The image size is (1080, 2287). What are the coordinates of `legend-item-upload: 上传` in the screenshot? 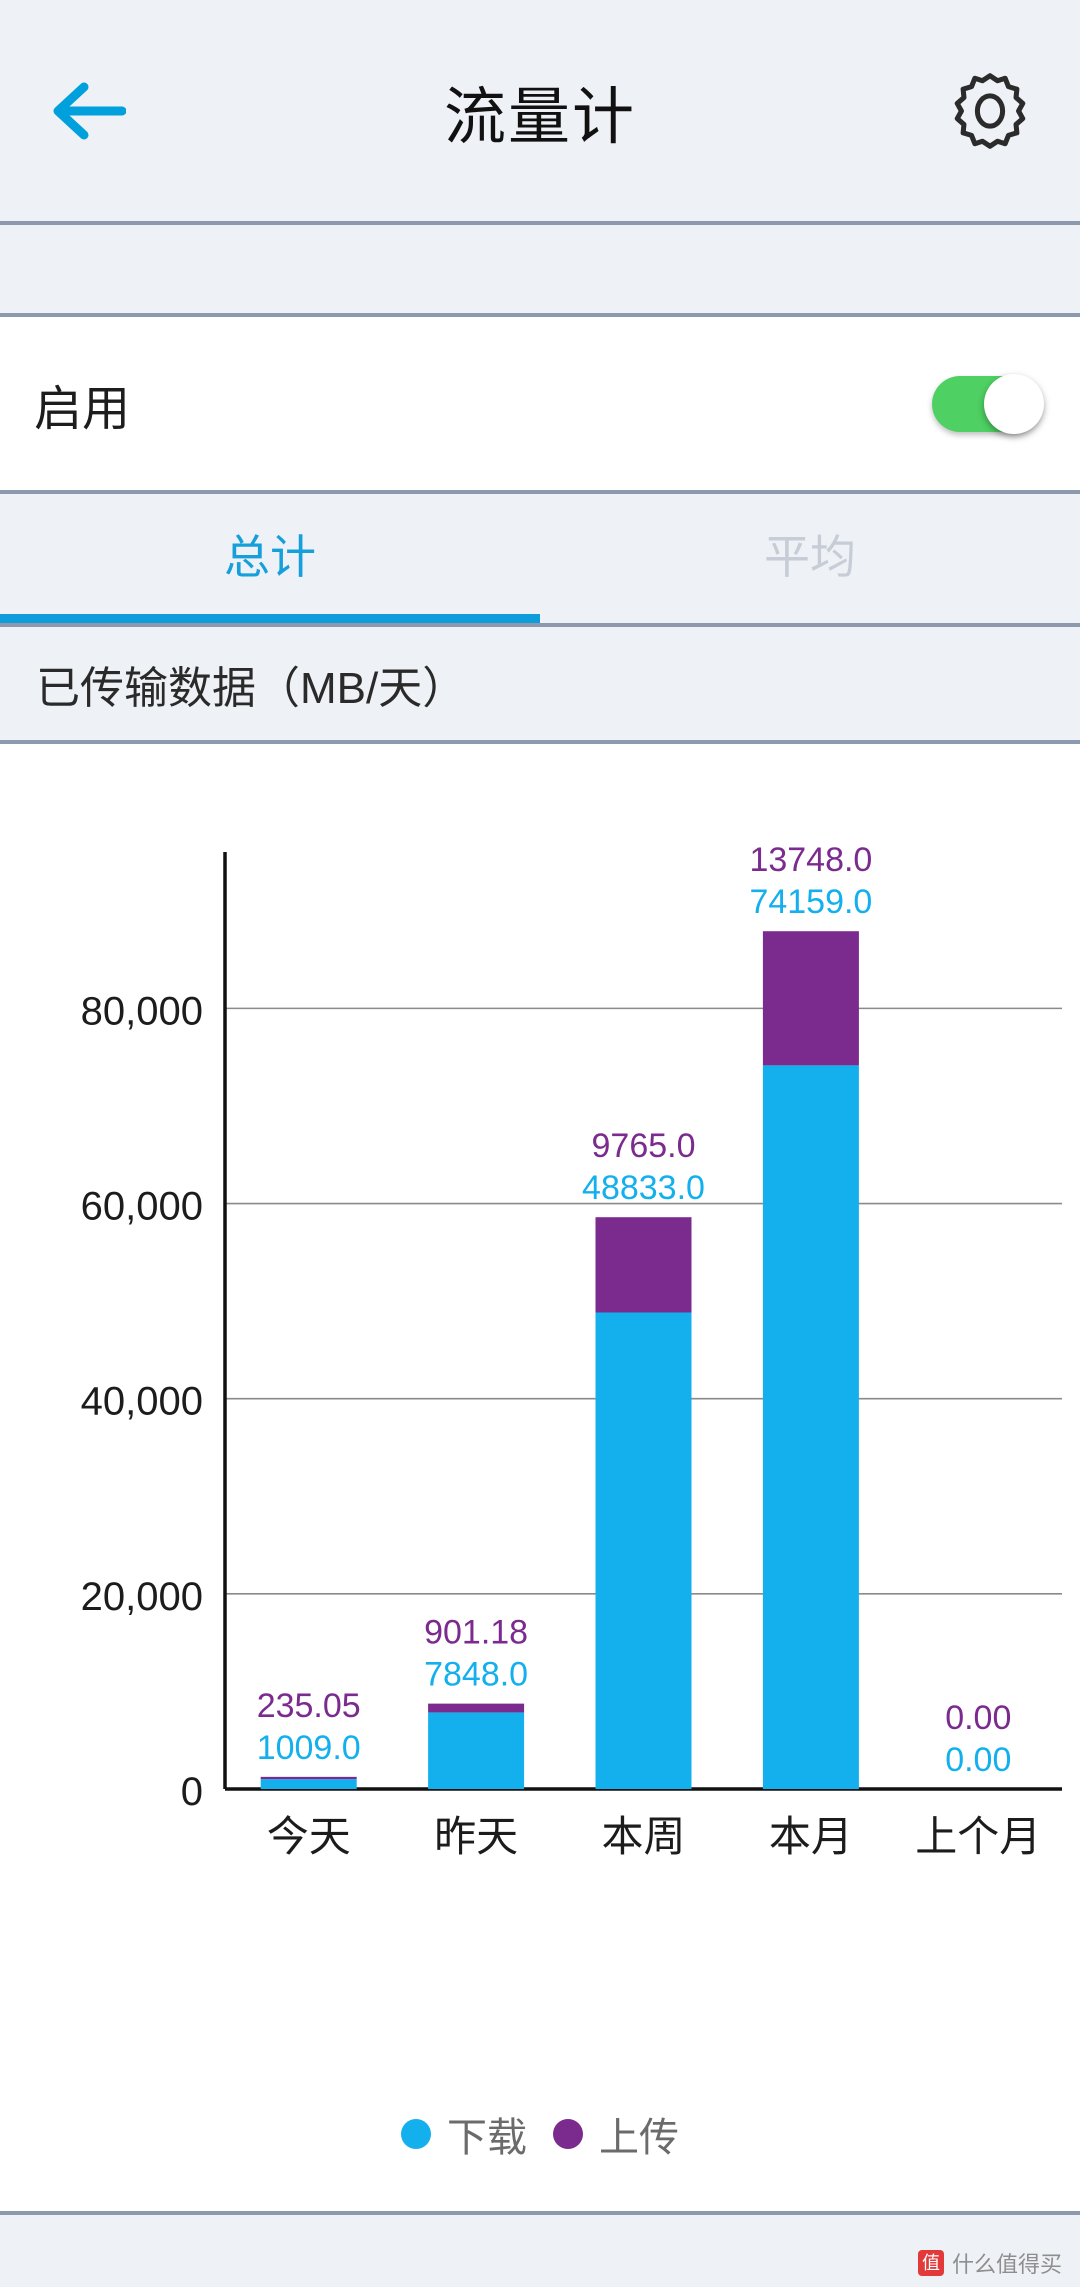 It's located at (616, 2134).